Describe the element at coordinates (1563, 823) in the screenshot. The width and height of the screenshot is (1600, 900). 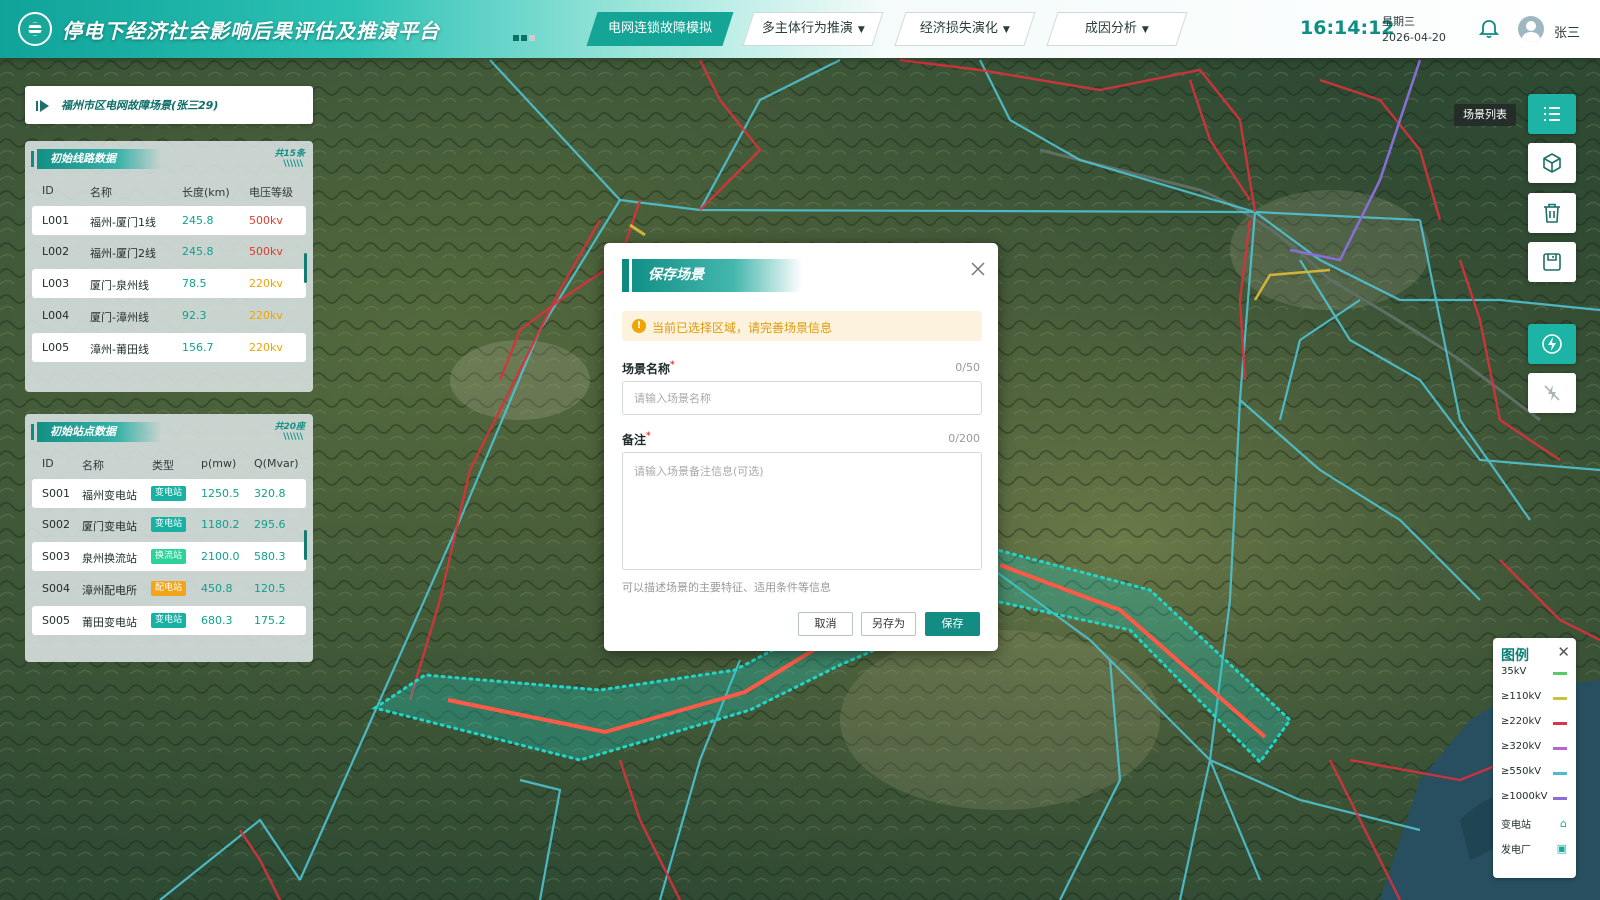
I see `substation-icon: ⌂` at that location.